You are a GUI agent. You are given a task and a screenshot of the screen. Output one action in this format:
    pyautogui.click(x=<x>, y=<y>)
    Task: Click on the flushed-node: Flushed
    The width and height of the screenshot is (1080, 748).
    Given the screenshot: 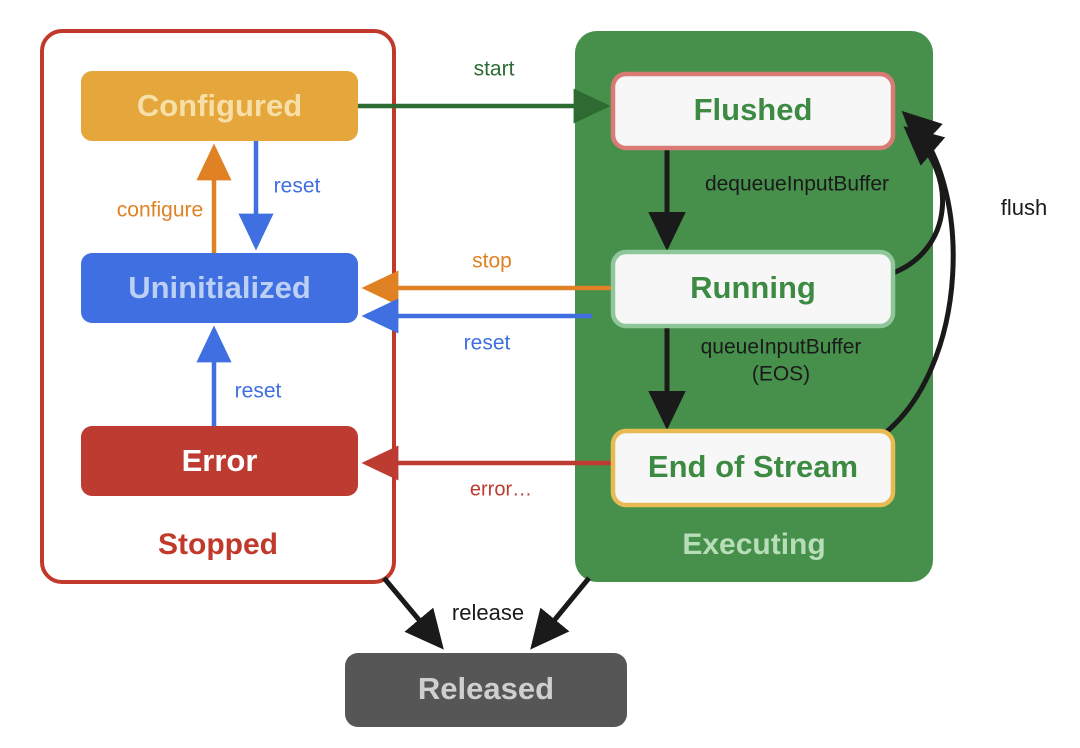 What is the action you would take?
    pyautogui.click(x=753, y=111)
    